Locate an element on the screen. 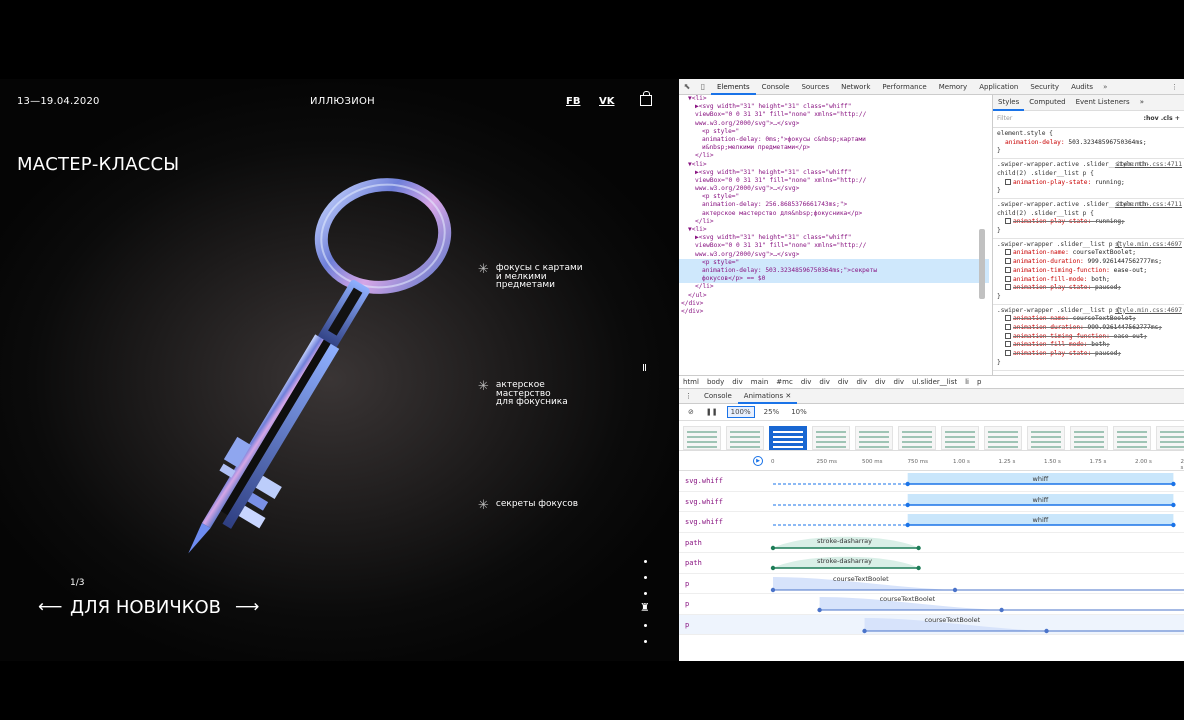  breadcrumb-item: body is located at coordinates (715, 382).